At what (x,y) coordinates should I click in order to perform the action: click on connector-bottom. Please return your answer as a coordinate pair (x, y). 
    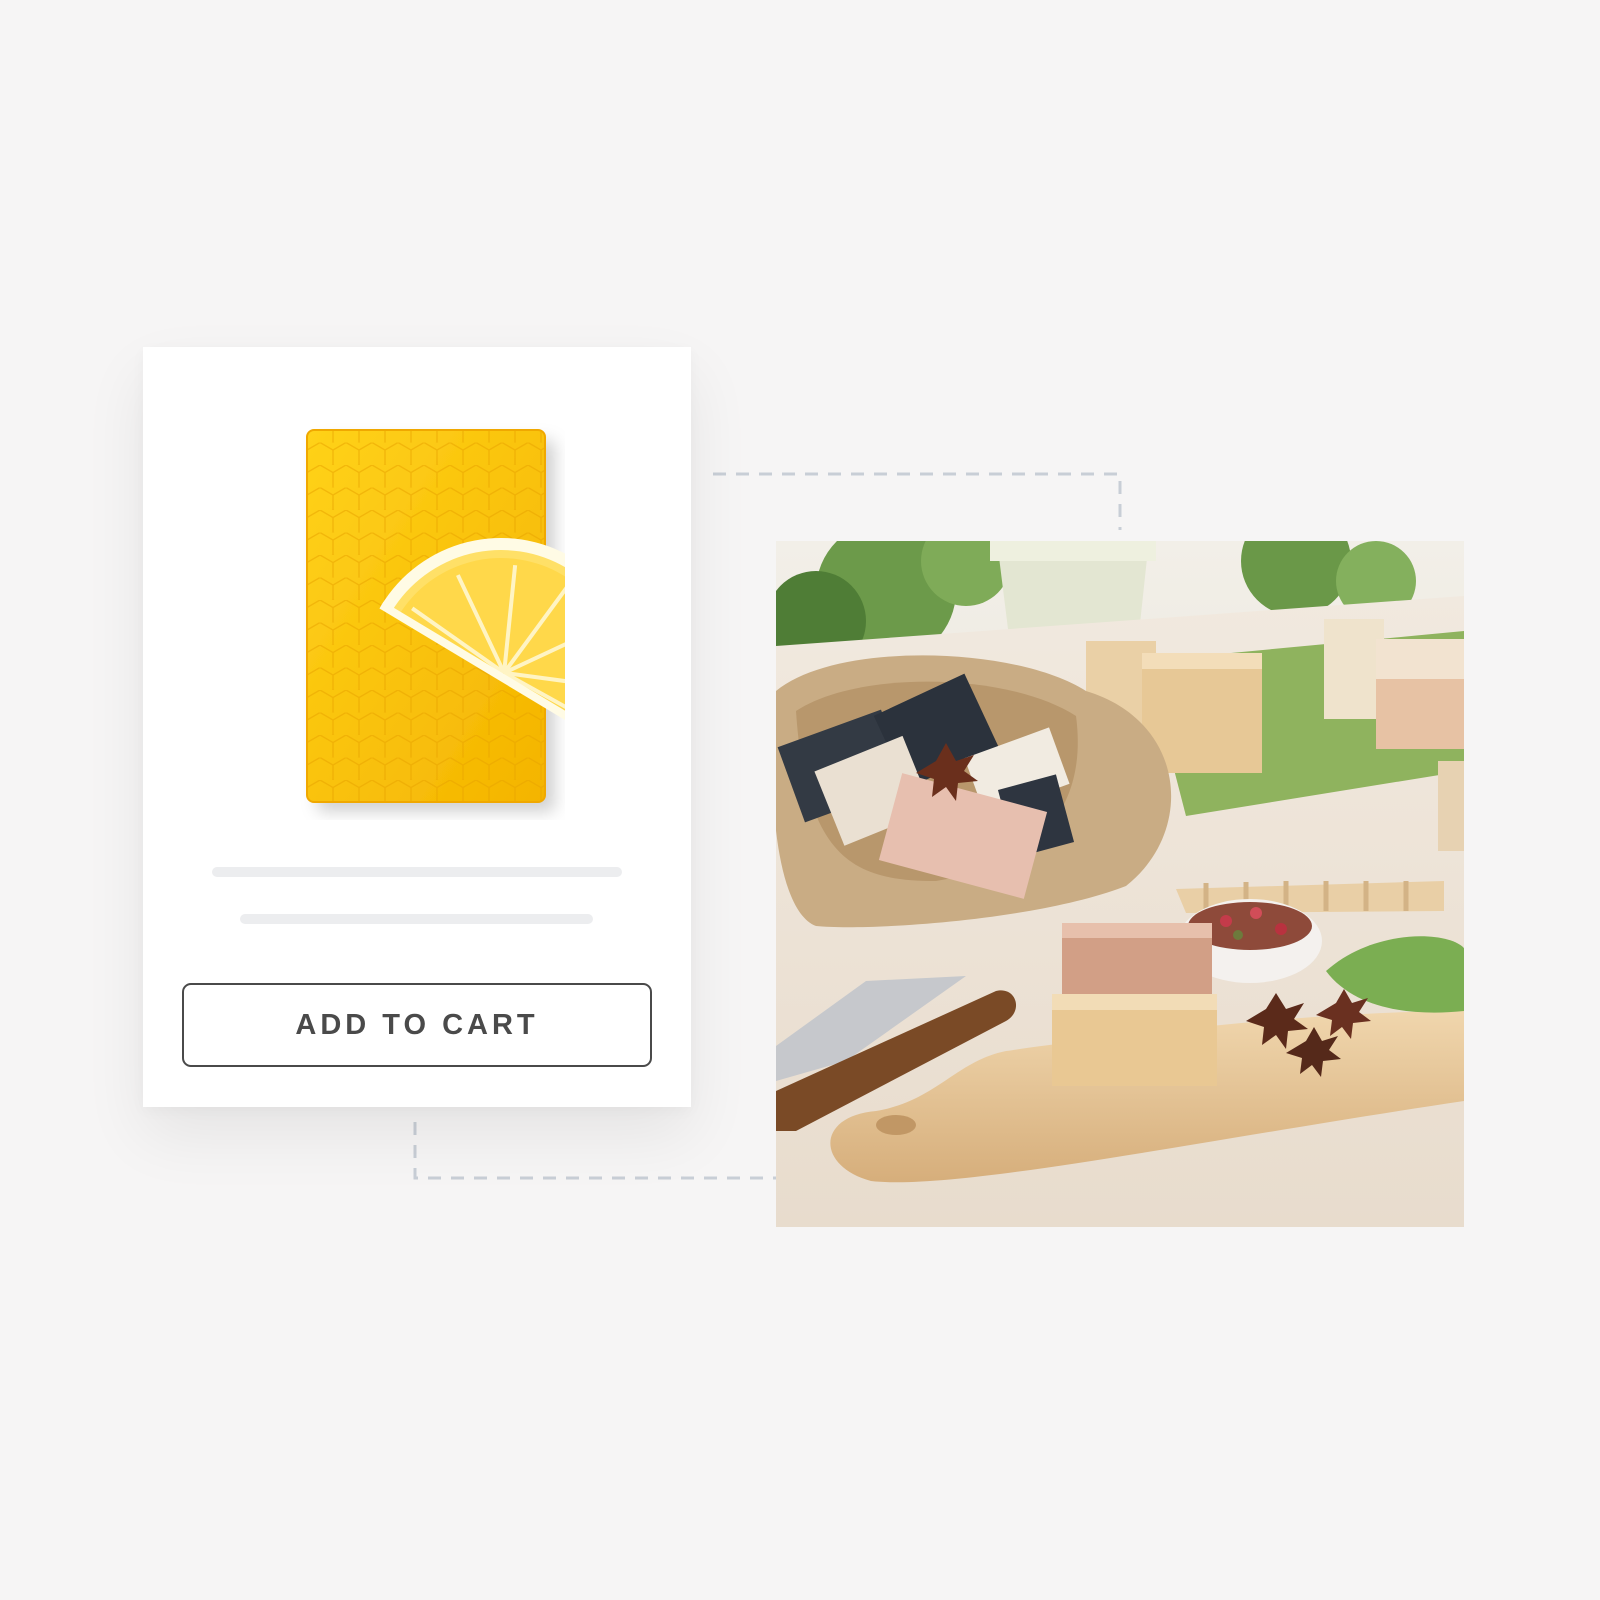
    Looking at the image, I should click on (594, 1151).